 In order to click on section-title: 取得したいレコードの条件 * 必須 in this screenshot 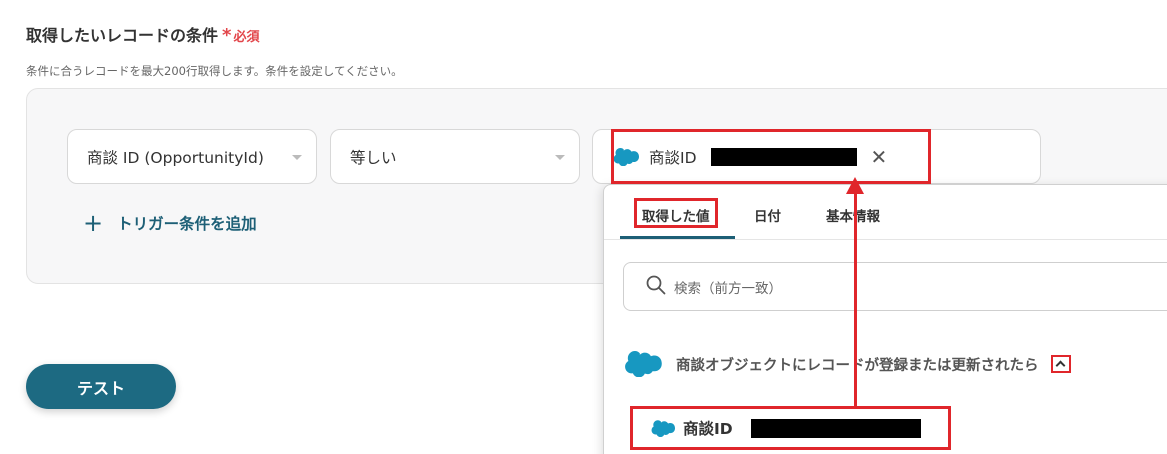, I will do `click(143, 35)`.